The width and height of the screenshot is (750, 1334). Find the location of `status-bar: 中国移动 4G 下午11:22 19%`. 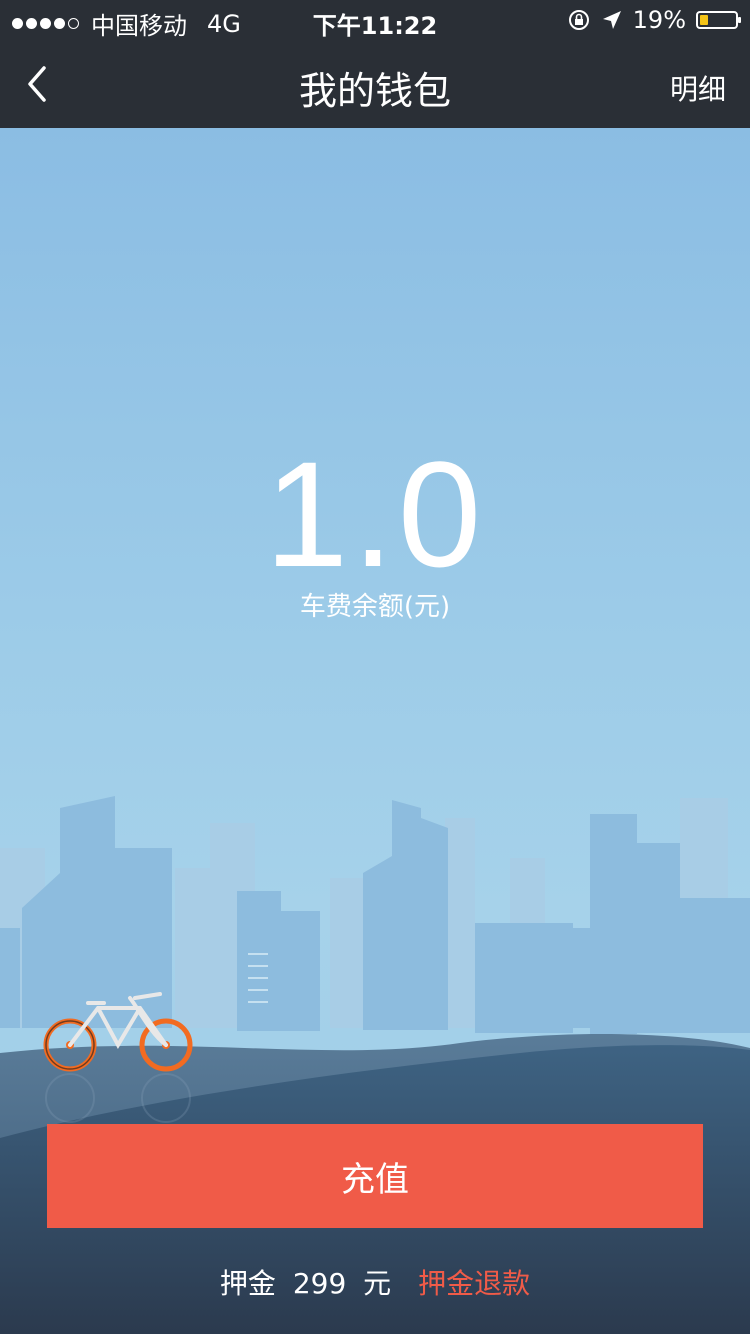

status-bar: 中国移动 4G 下午11:22 19% is located at coordinates (375, 20).